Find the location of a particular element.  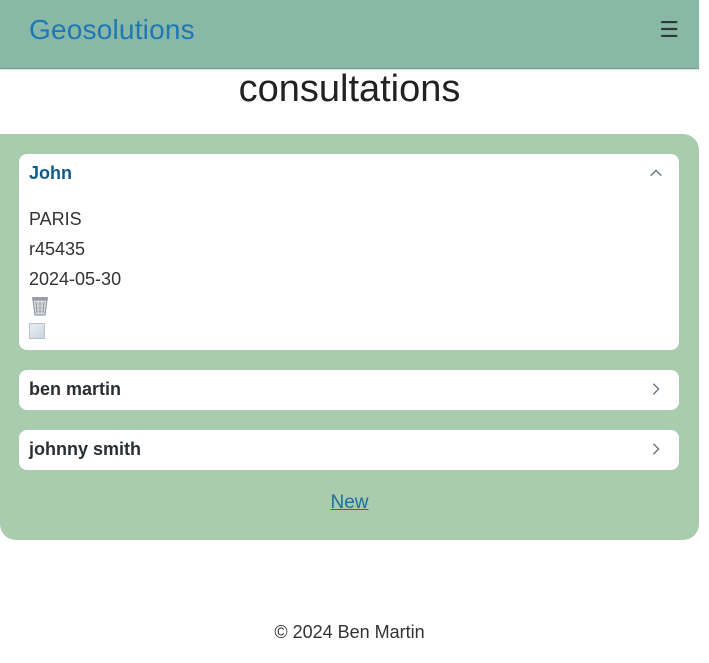

consultation-reference: r45435 is located at coordinates (57, 249).